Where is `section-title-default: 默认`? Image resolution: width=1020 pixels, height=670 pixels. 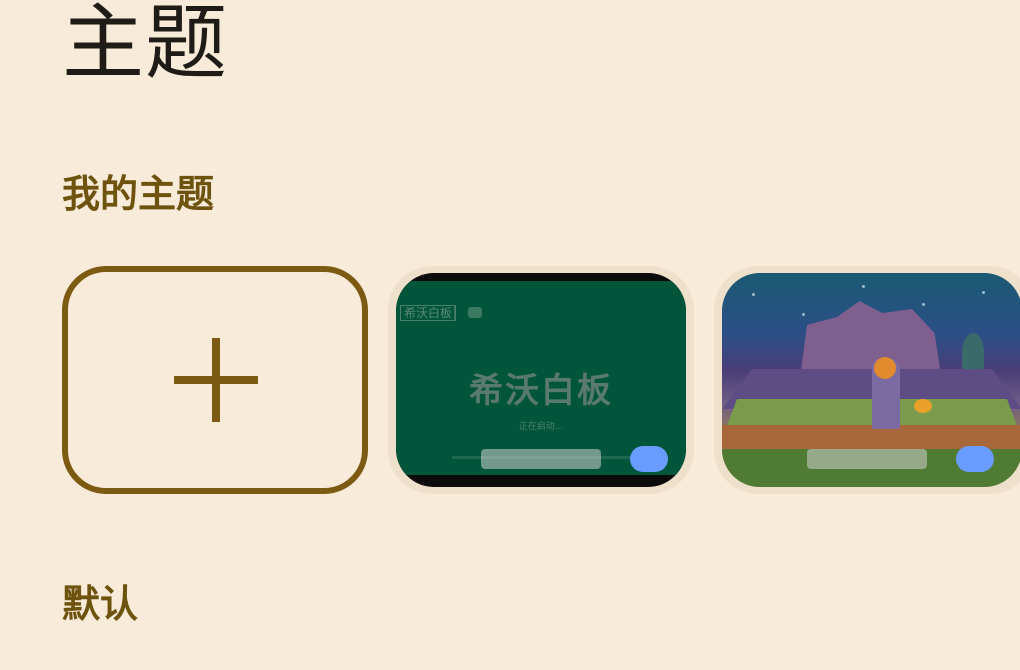 section-title-default: 默认 is located at coordinates (100, 604).